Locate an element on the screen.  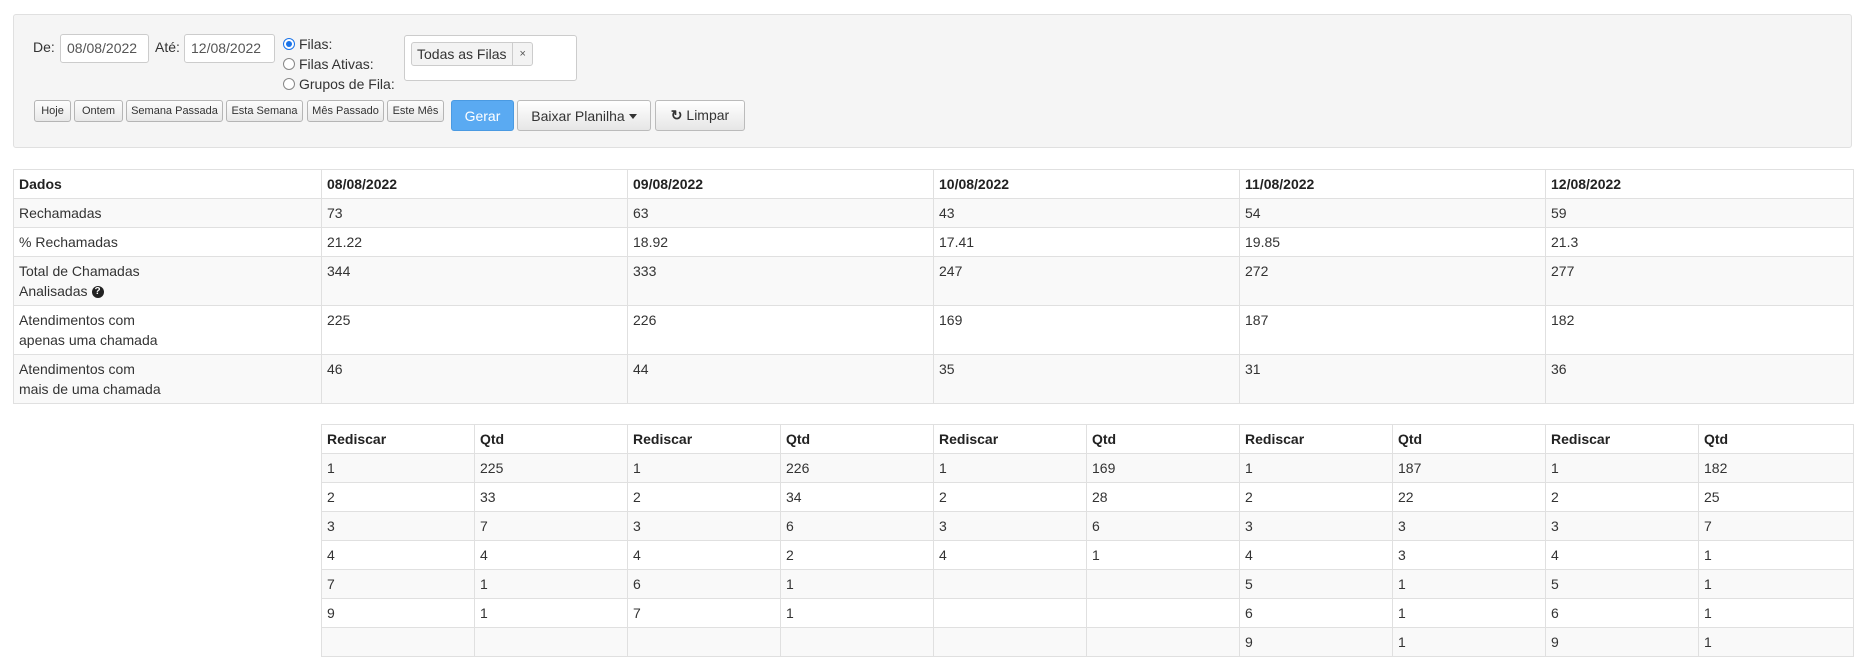
metric-value: 36 is located at coordinates (1699, 379).